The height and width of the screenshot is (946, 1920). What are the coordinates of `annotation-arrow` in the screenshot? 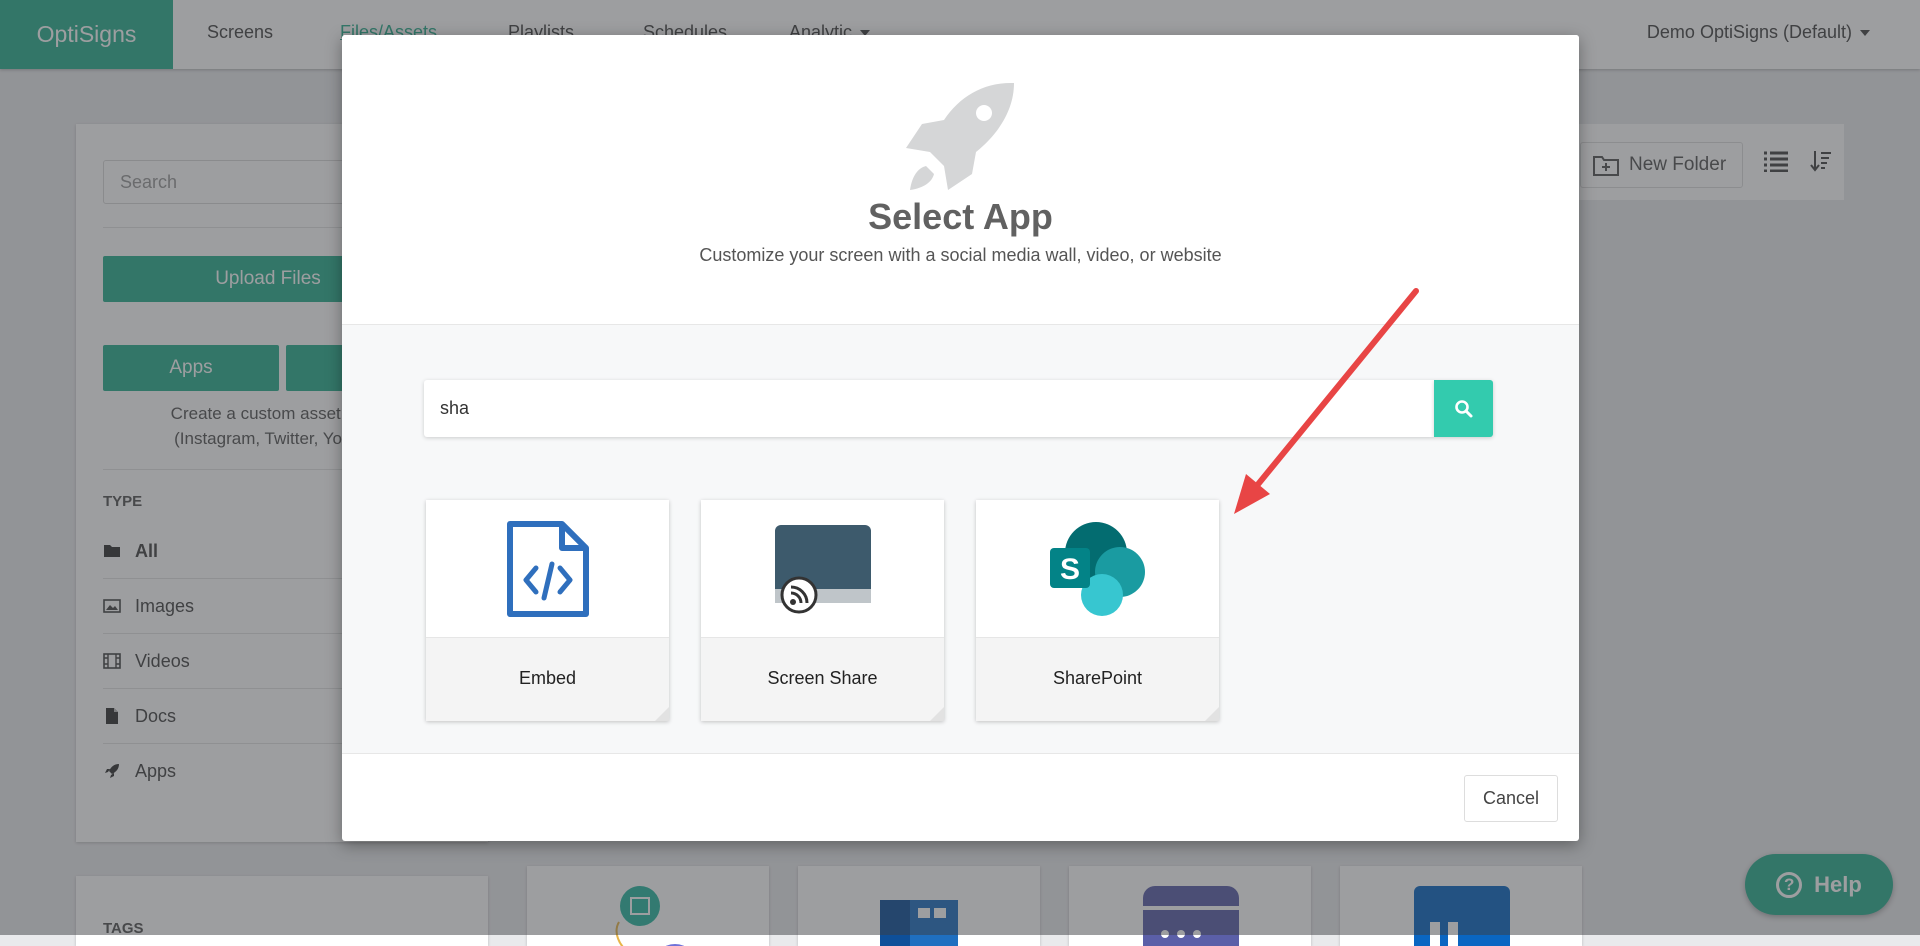 It's located at (1326, 401).